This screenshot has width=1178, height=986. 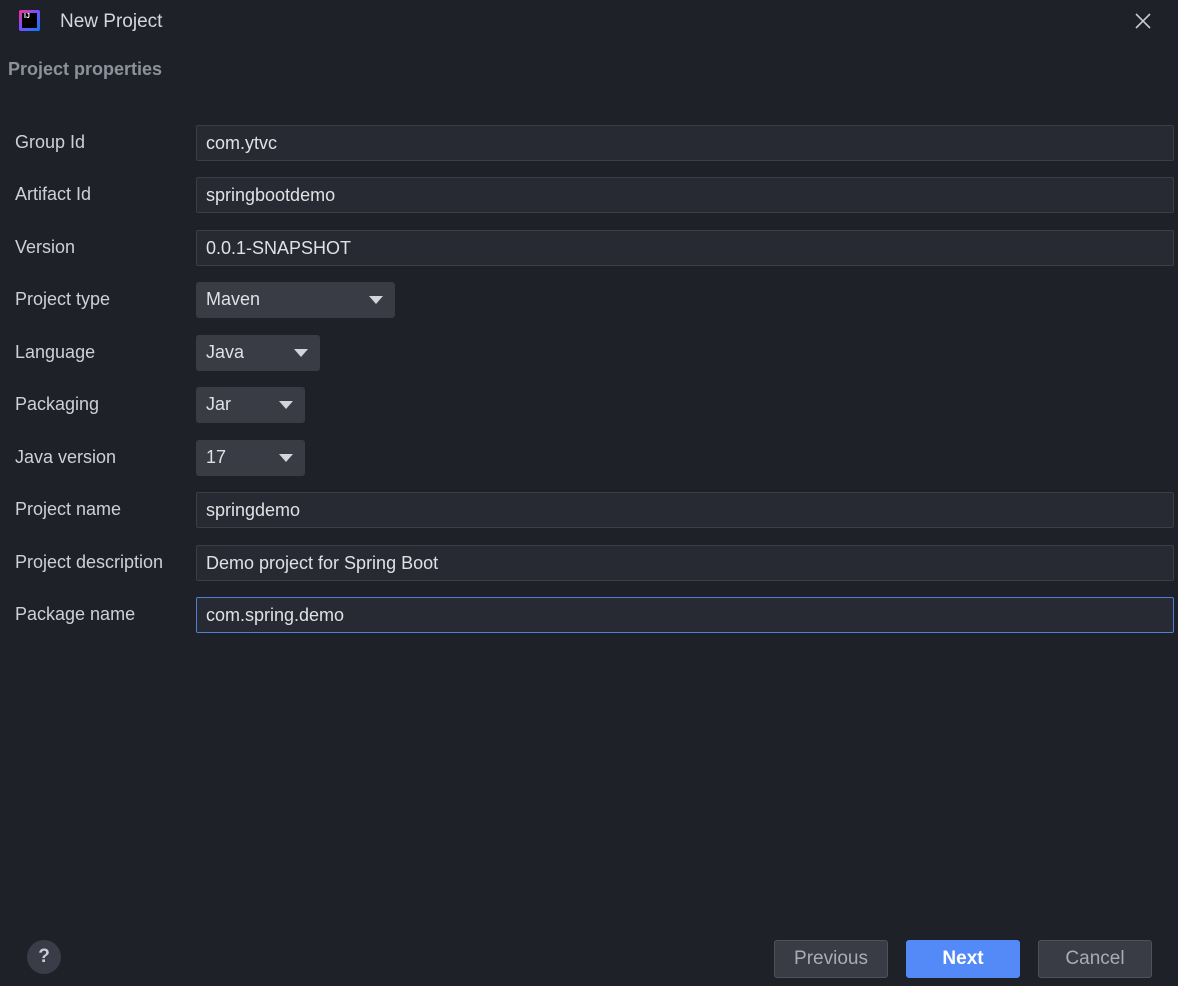 What do you see at coordinates (295, 300) in the screenshot?
I see `project-type-select: Maven` at bounding box center [295, 300].